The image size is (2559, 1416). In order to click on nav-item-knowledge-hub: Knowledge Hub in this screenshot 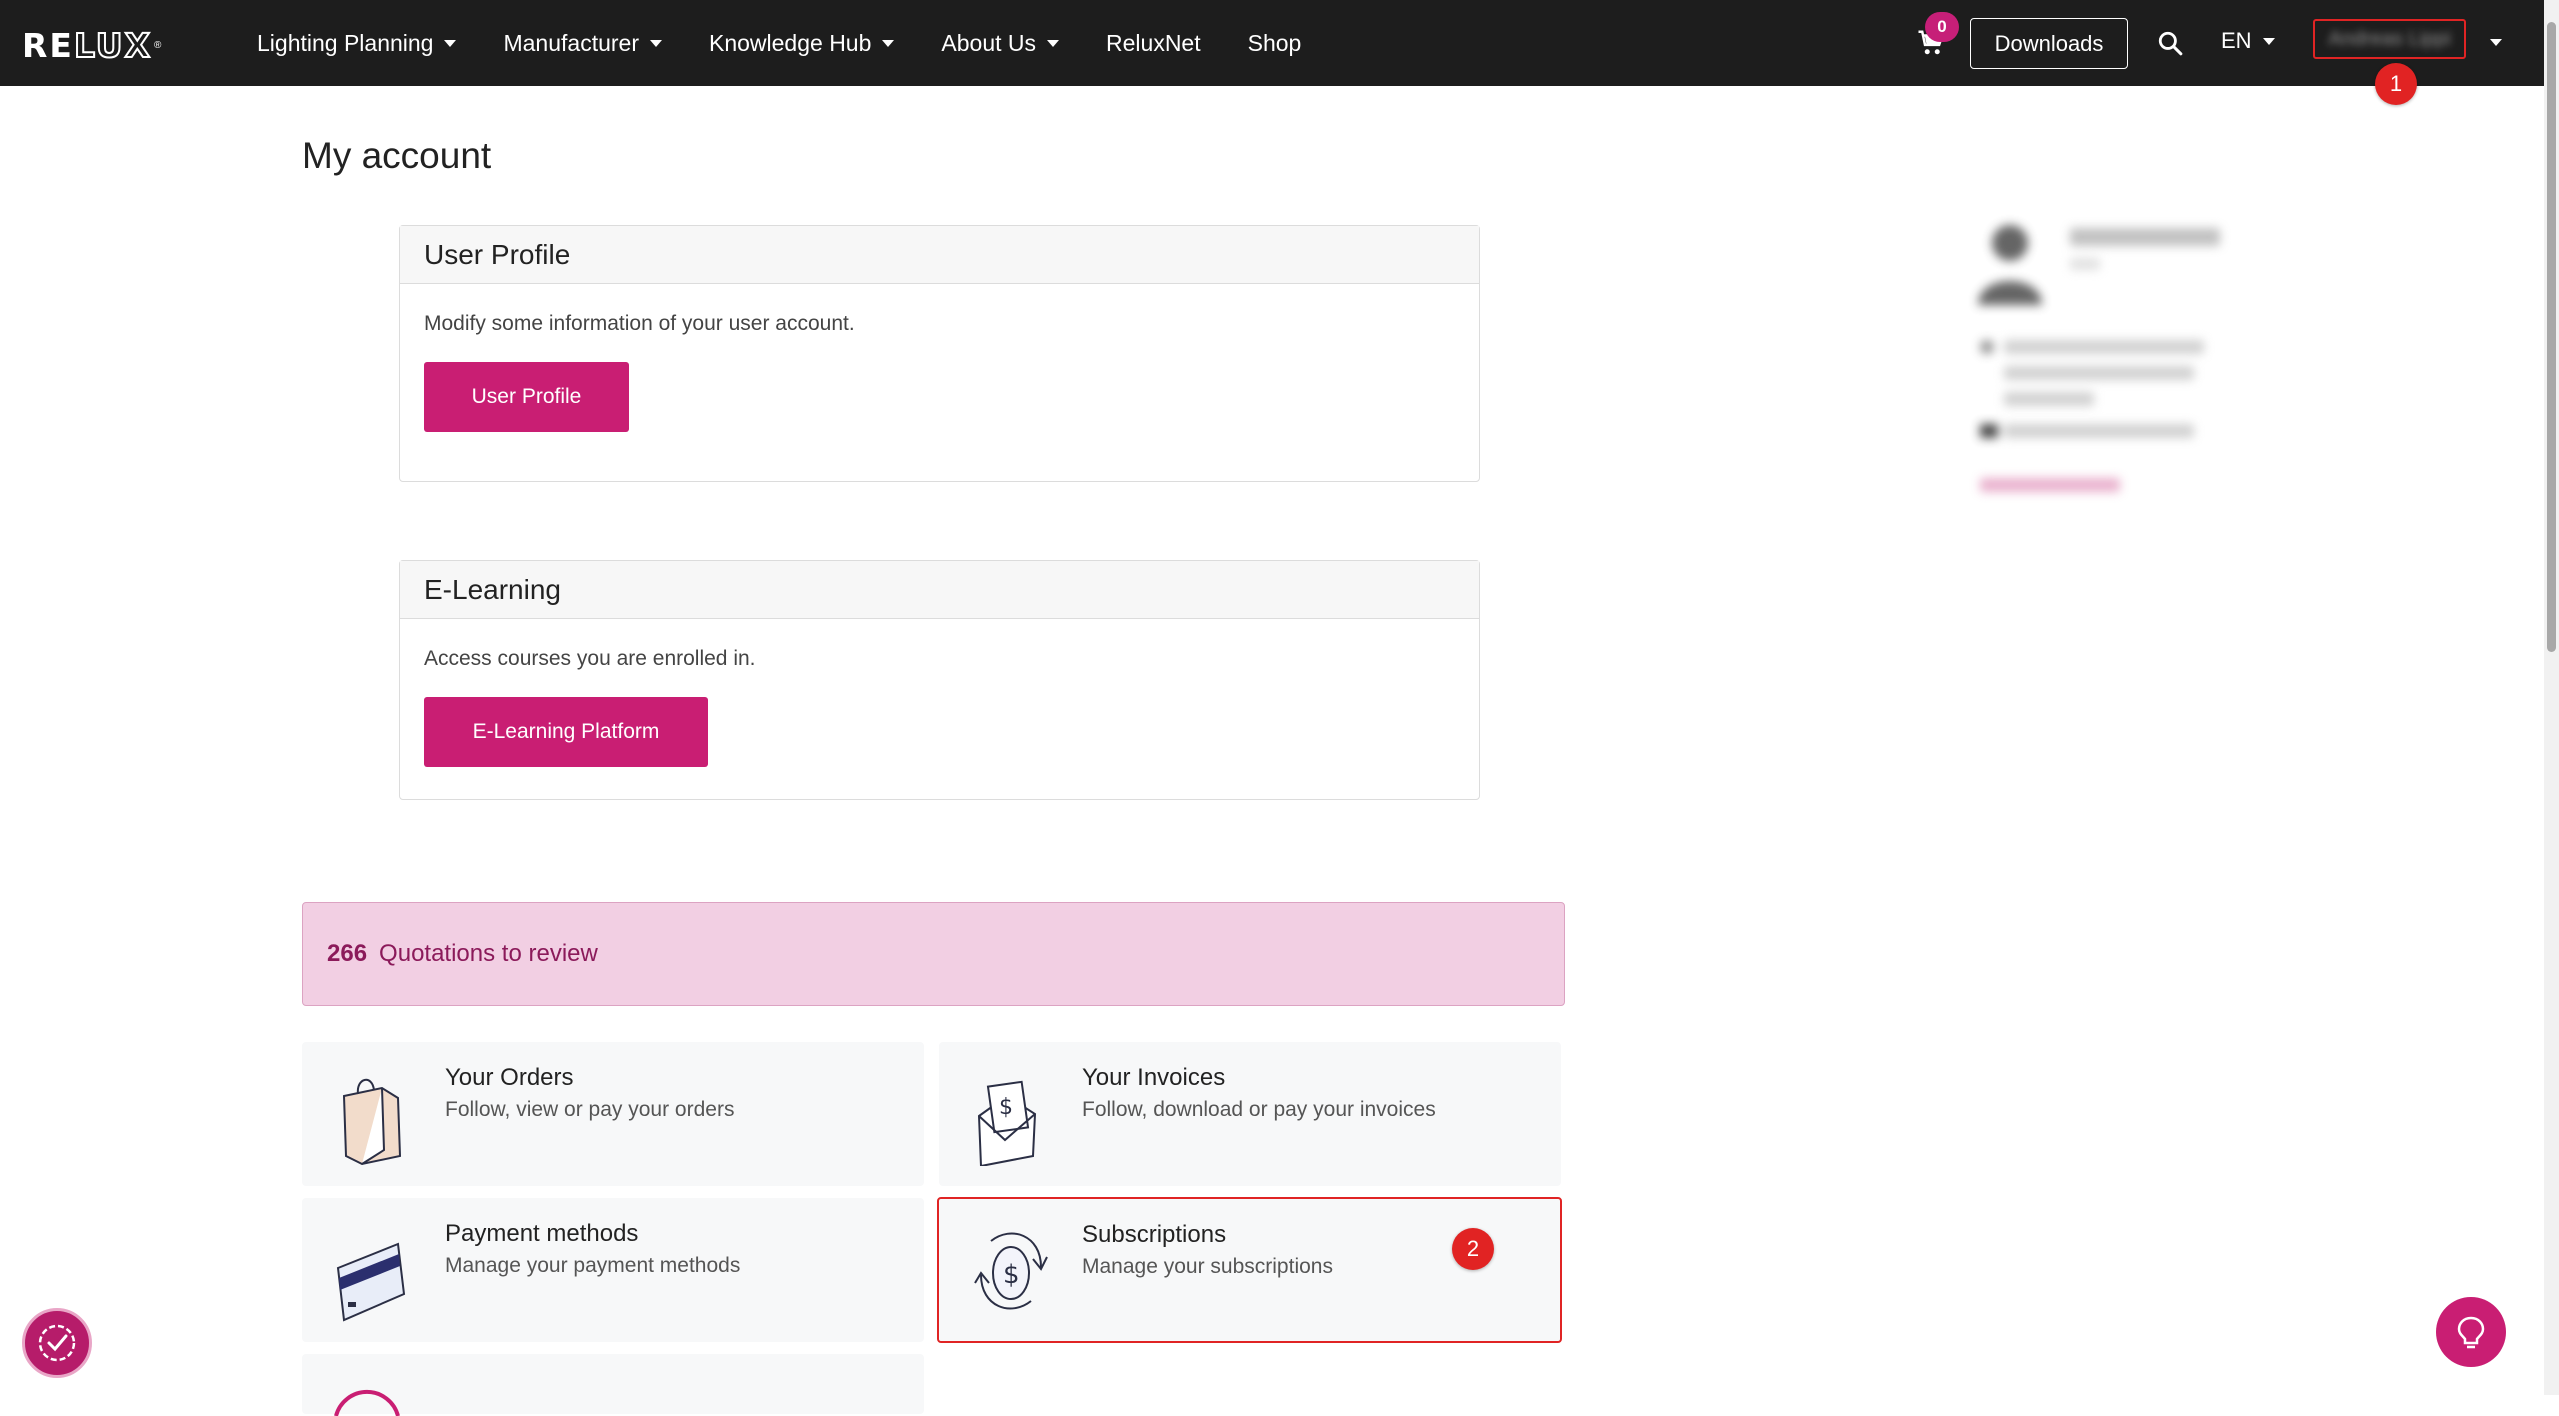, I will do `click(802, 43)`.